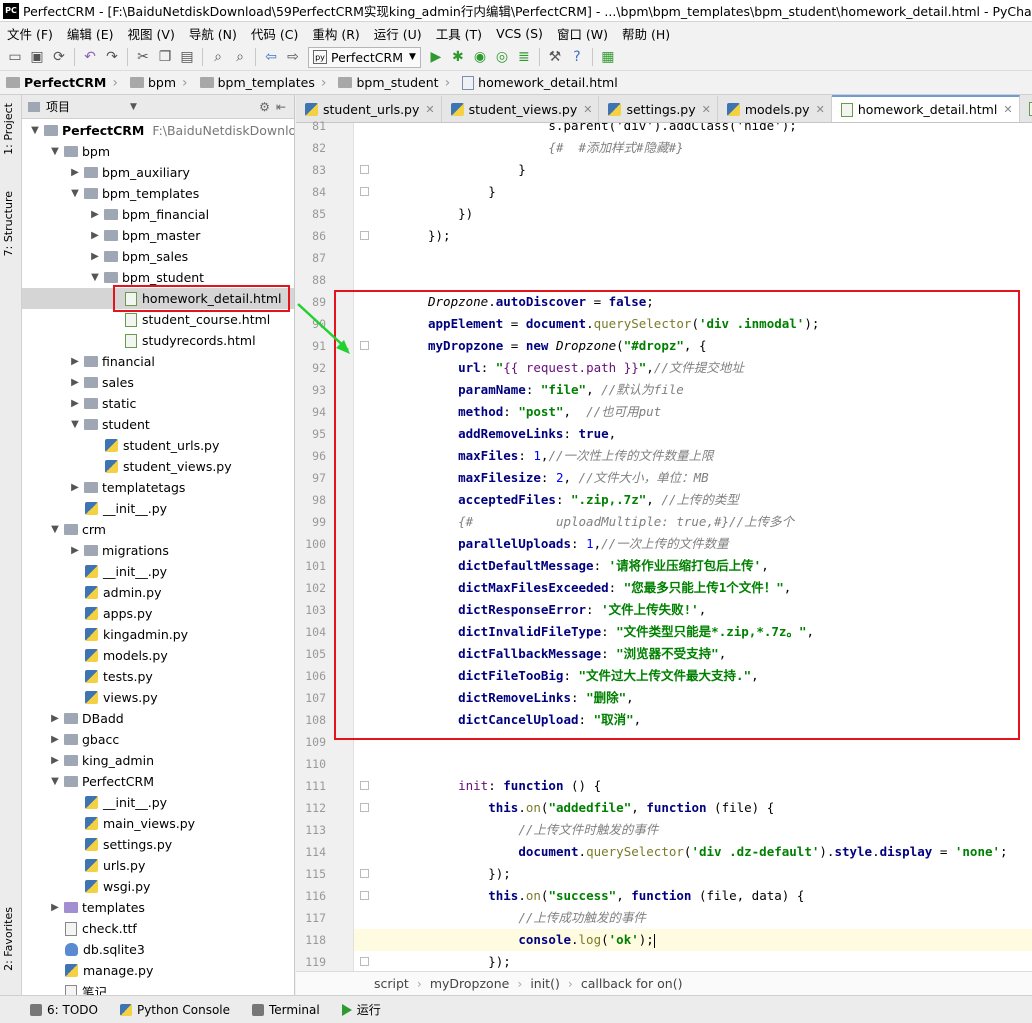 This screenshot has height=1023, width=1032. Describe the element at coordinates (281, 107) in the screenshot. I see `hide-panel-icon: ⇤` at that location.